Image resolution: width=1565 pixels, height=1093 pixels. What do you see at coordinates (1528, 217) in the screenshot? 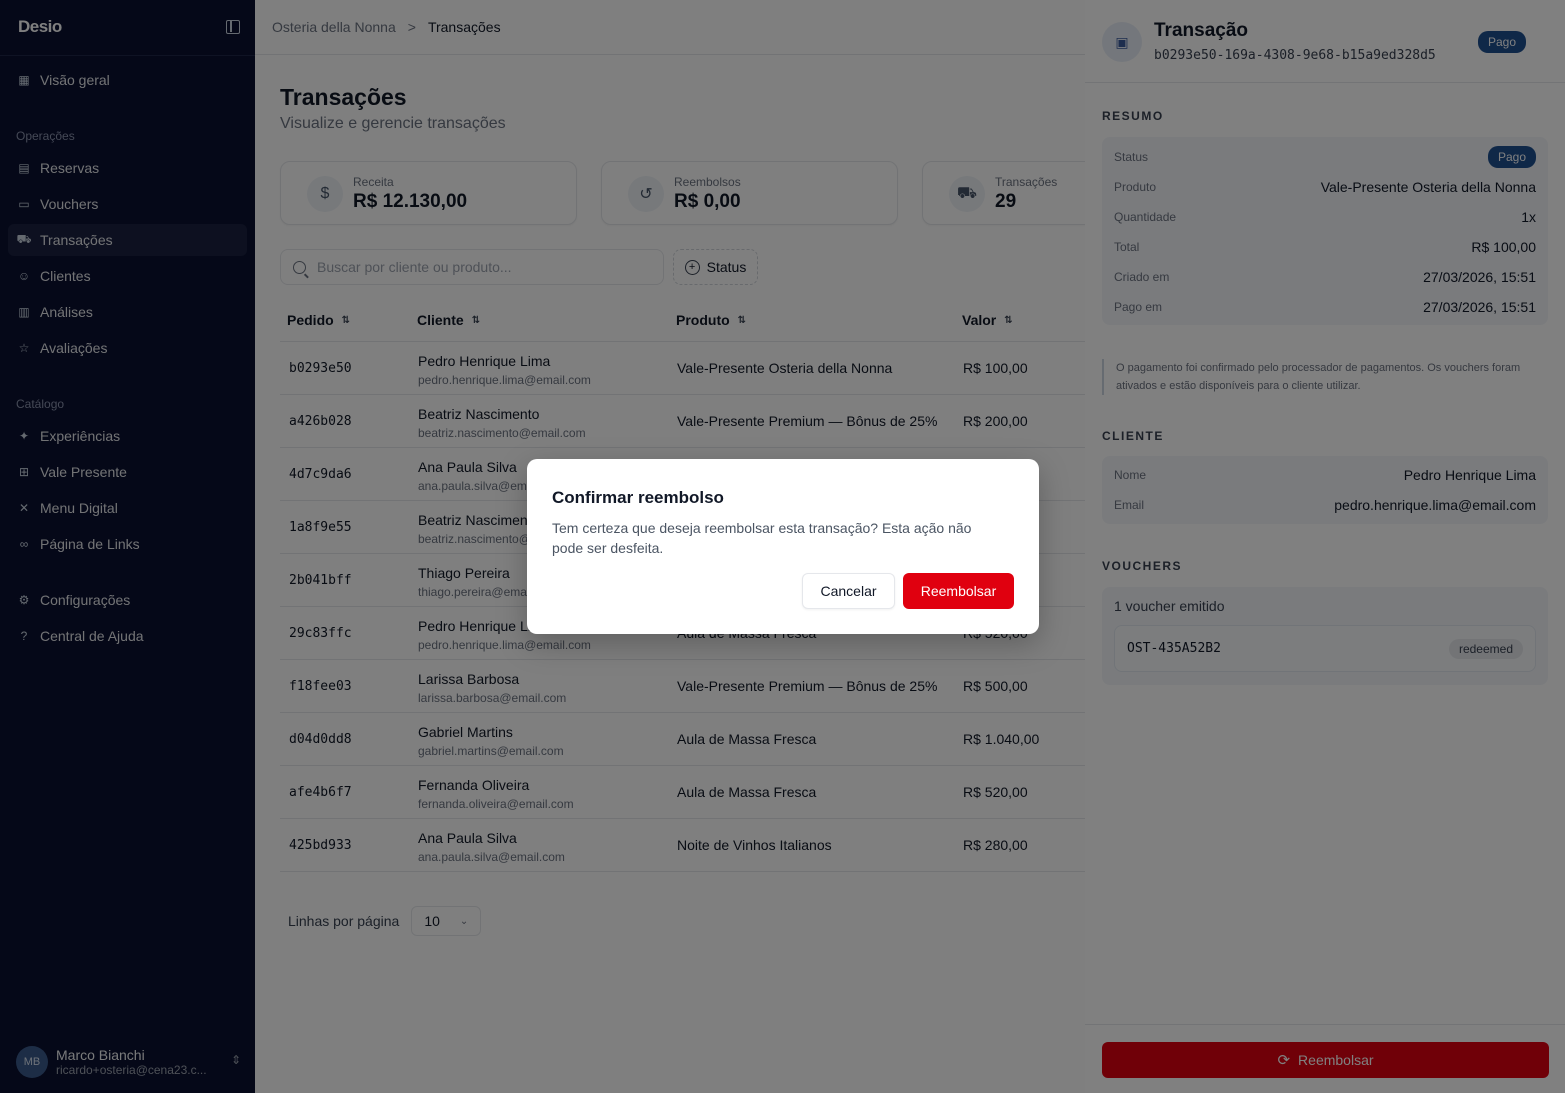
I see `summary-value: 1x` at bounding box center [1528, 217].